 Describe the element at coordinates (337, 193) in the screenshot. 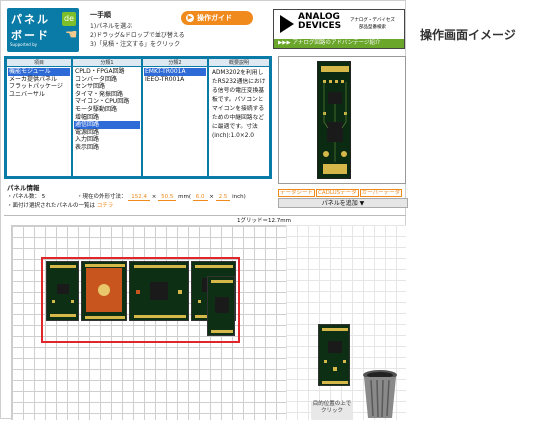

I see `cadlus-data-link: CADLUSデータ` at that location.